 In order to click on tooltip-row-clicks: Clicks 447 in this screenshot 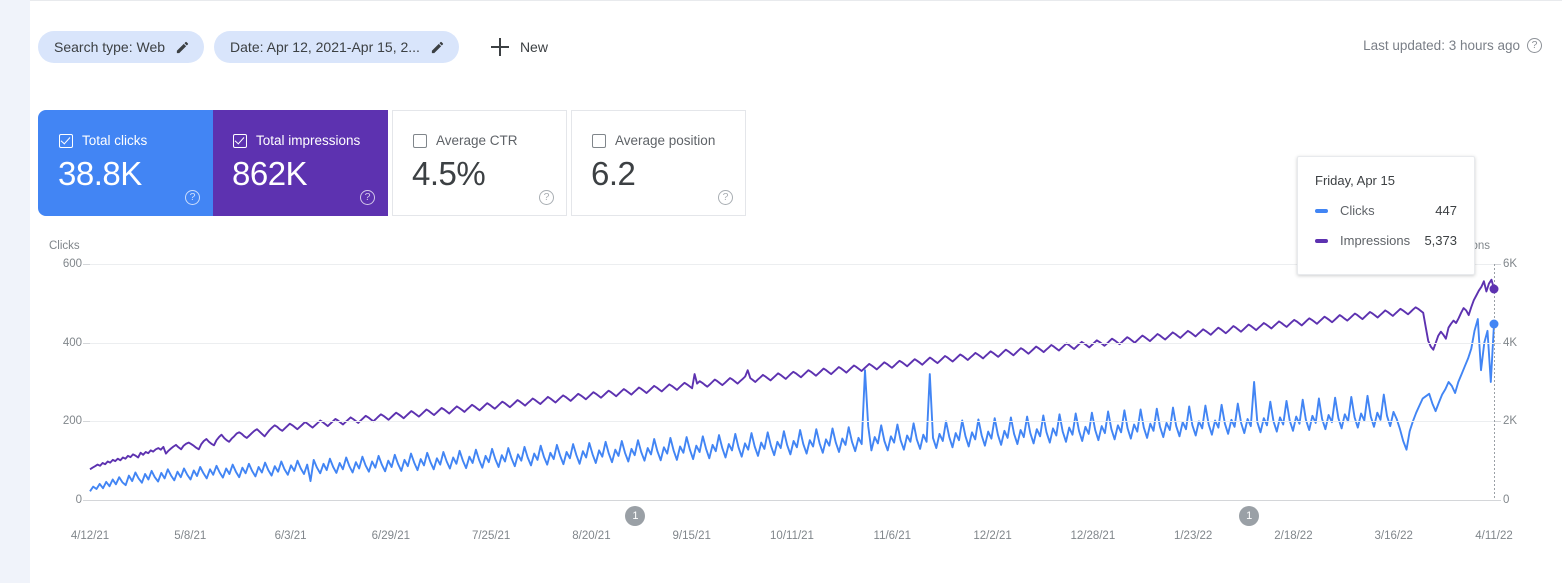, I will do `click(1386, 210)`.